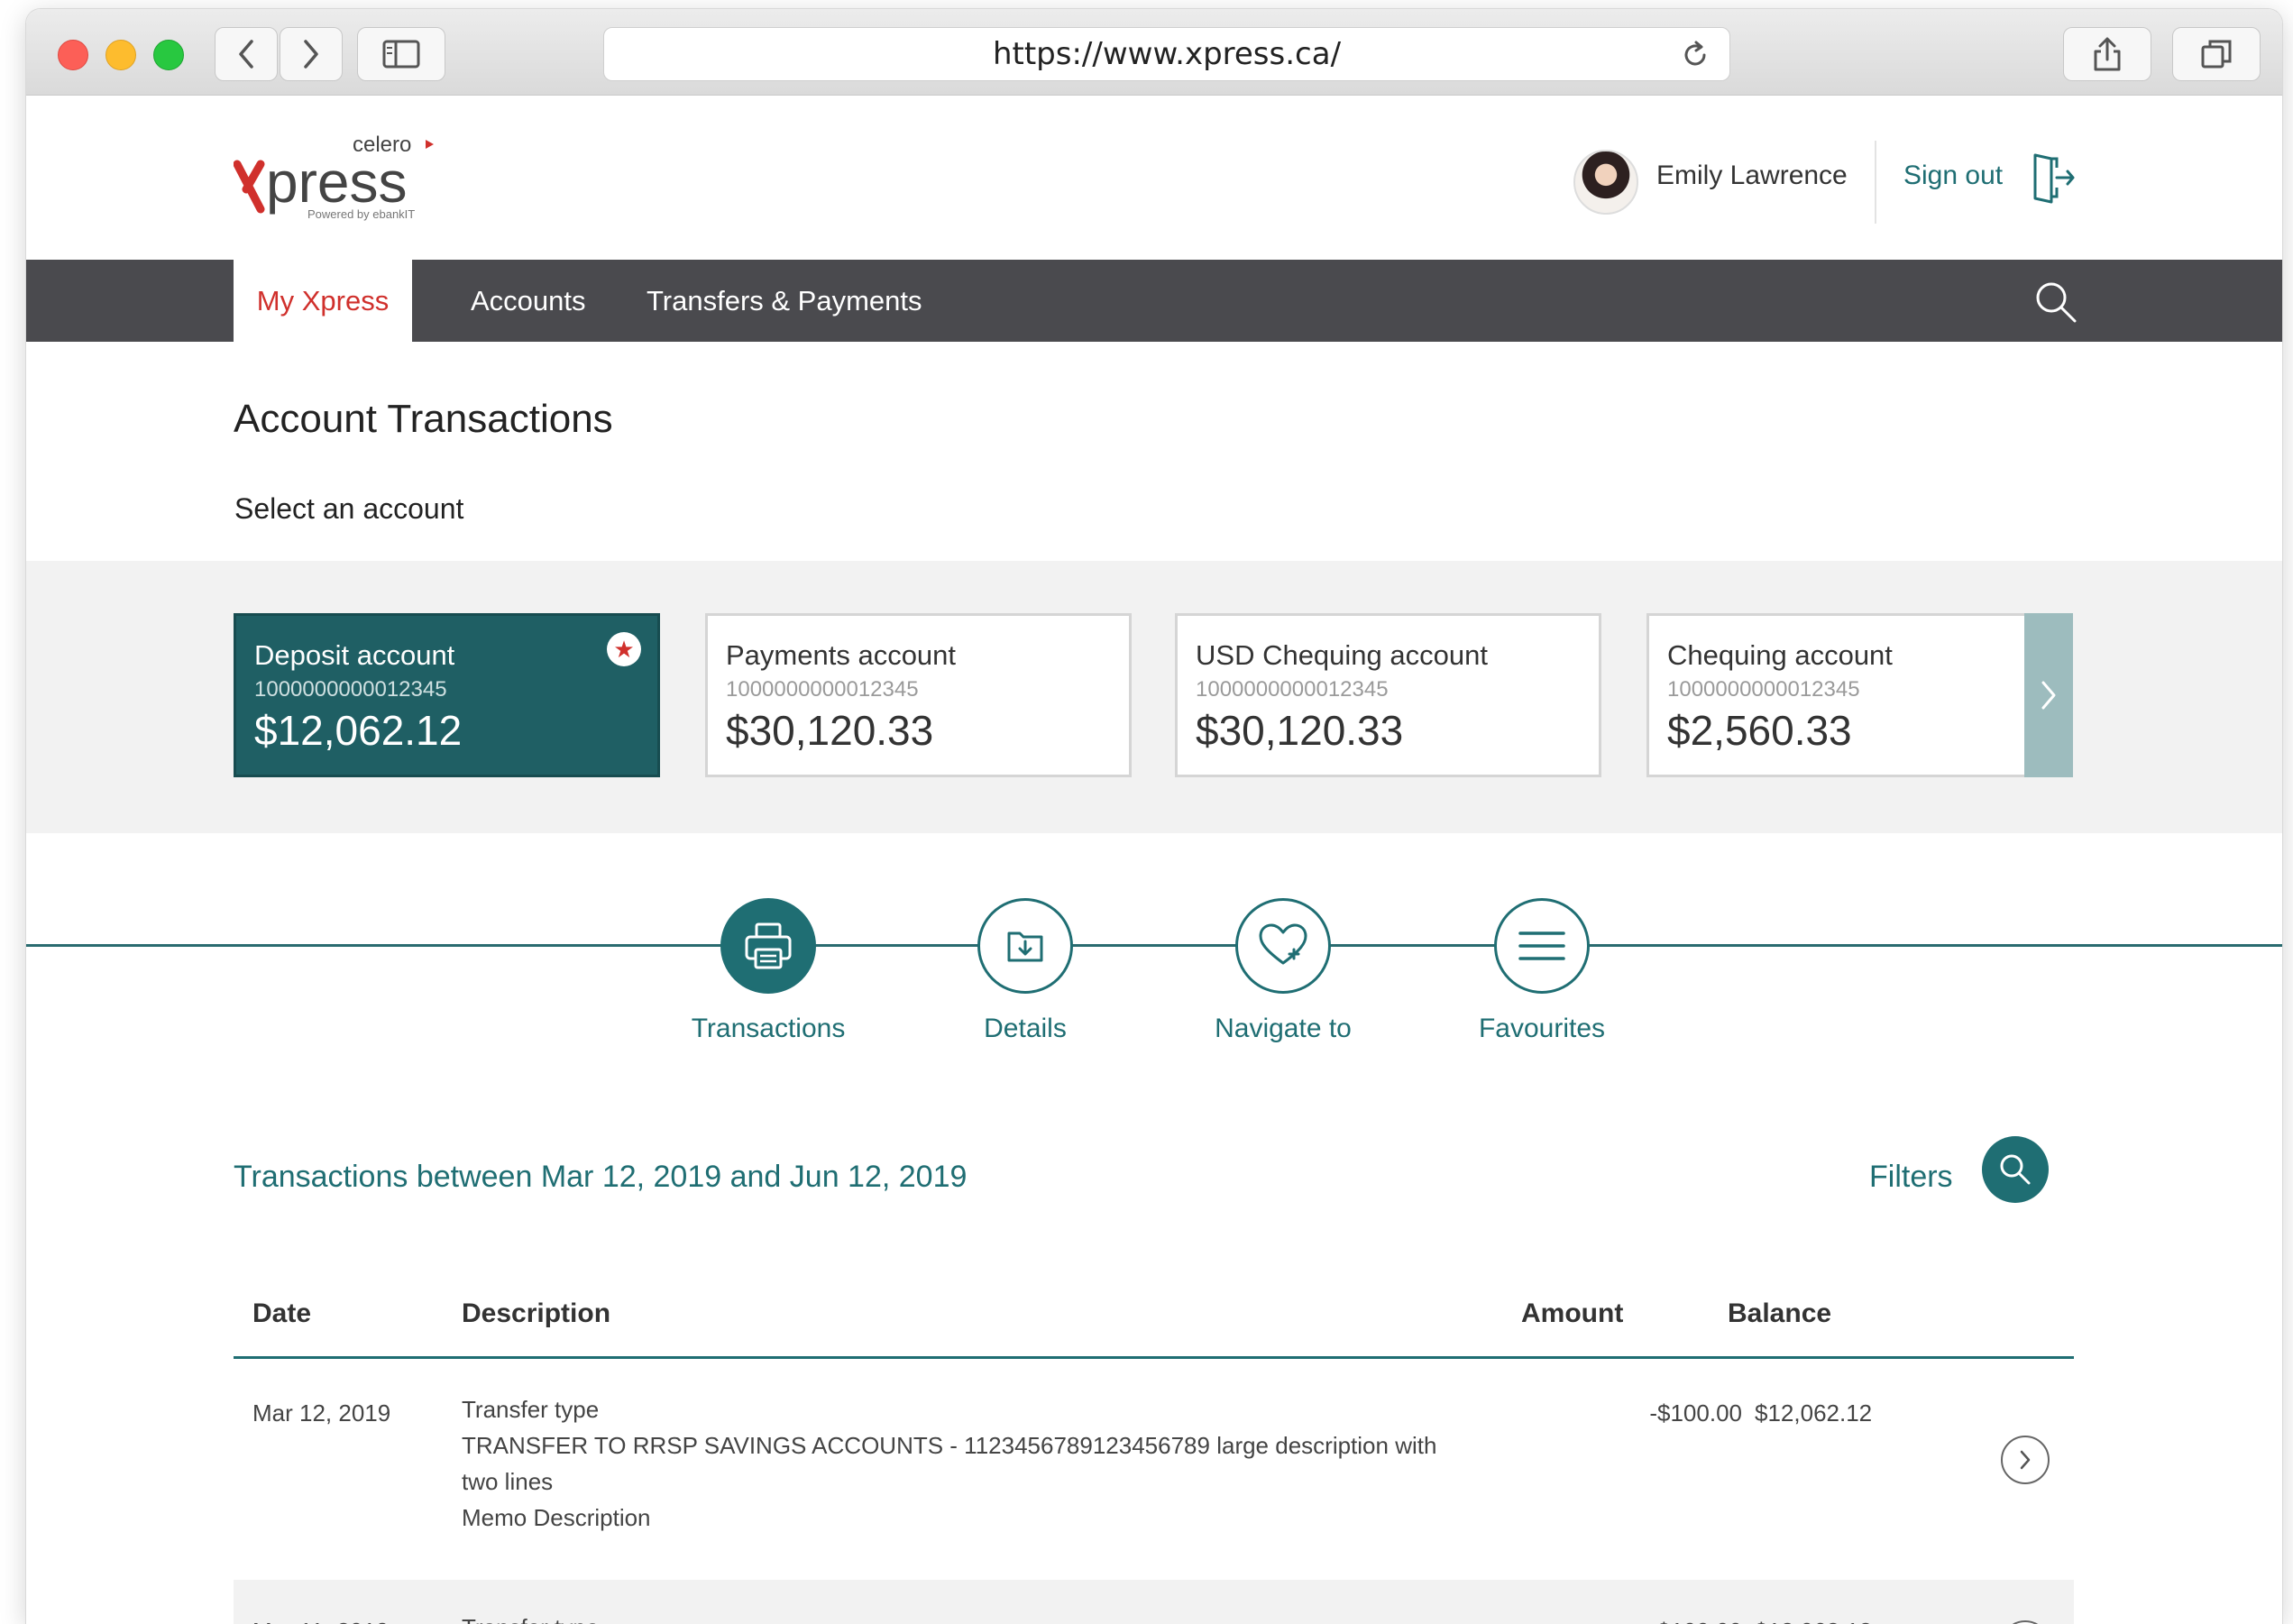 The height and width of the screenshot is (1624, 2293). I want to click on page-title: Account Transactions, so click(423, 419).